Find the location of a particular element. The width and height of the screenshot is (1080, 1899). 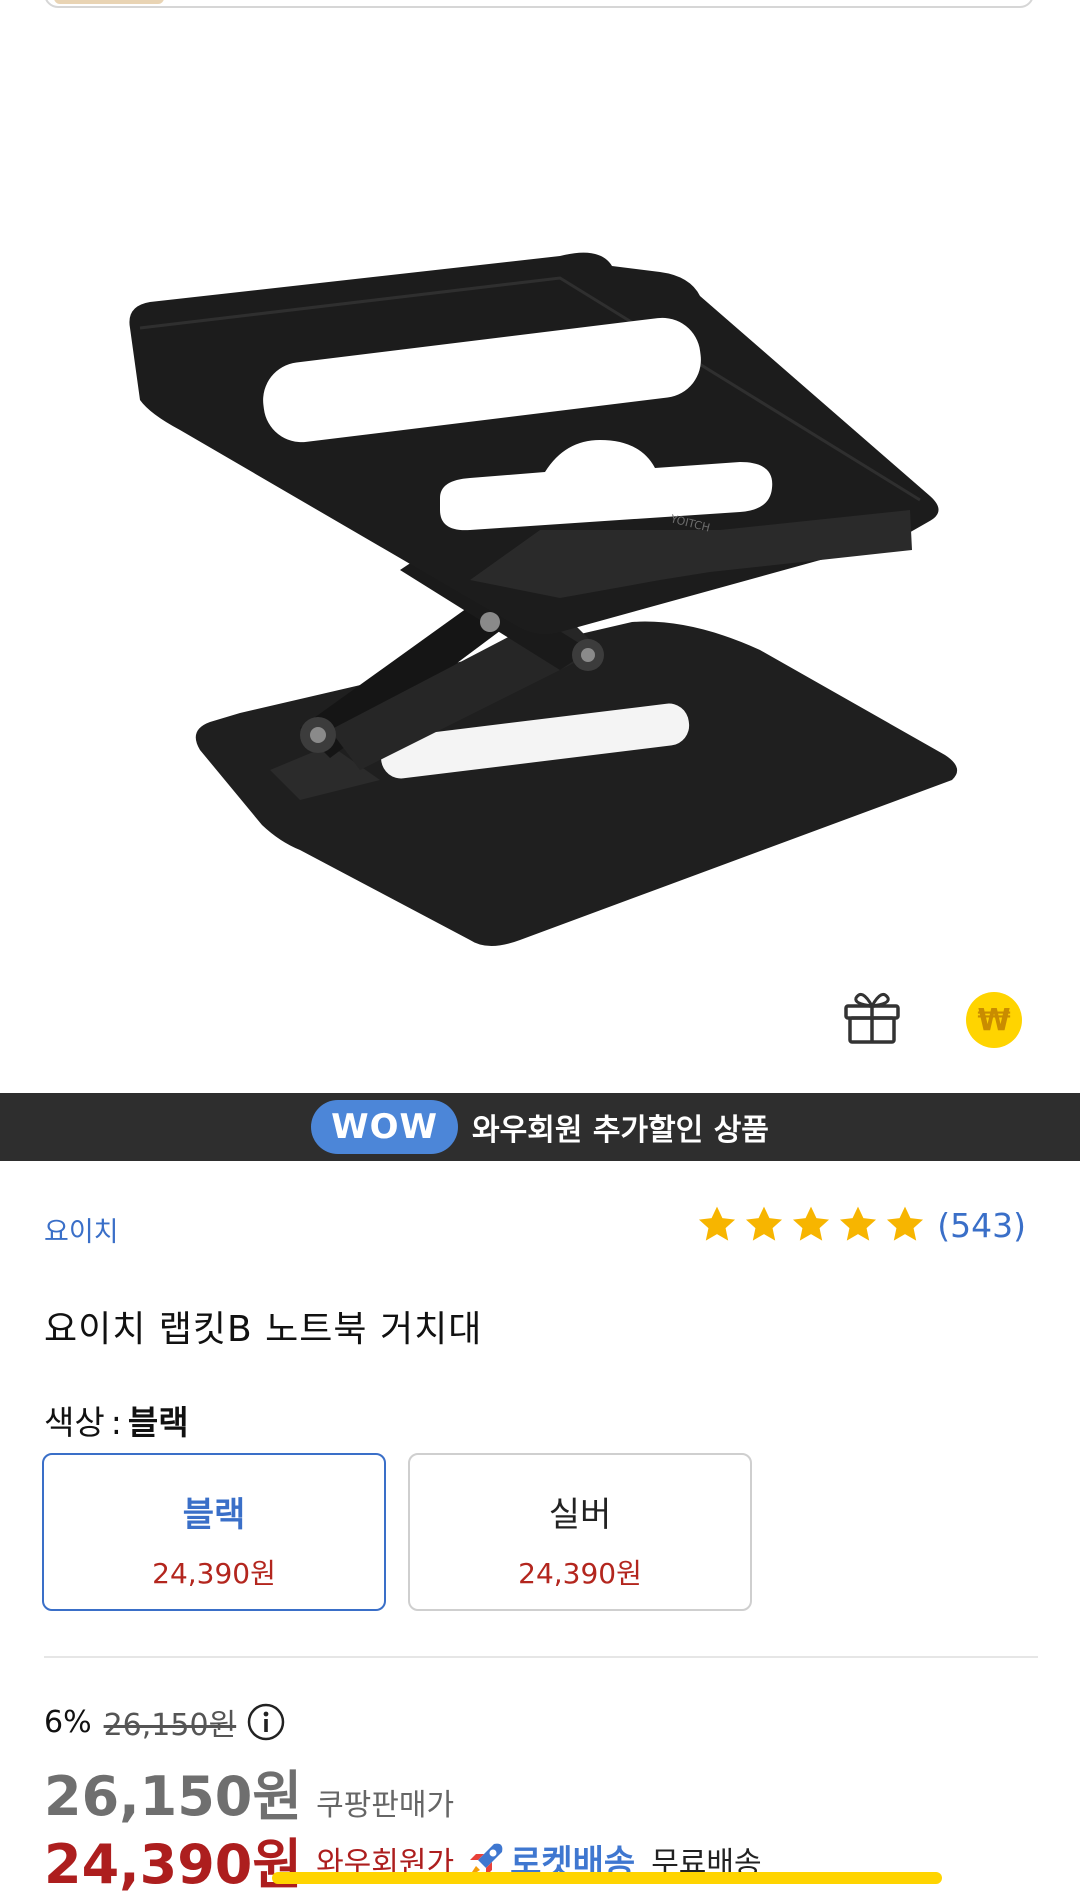

wow-price-row: 24,390원 와우회원가 로켓배송 무료배송 is located at coordinates (403, 1859).